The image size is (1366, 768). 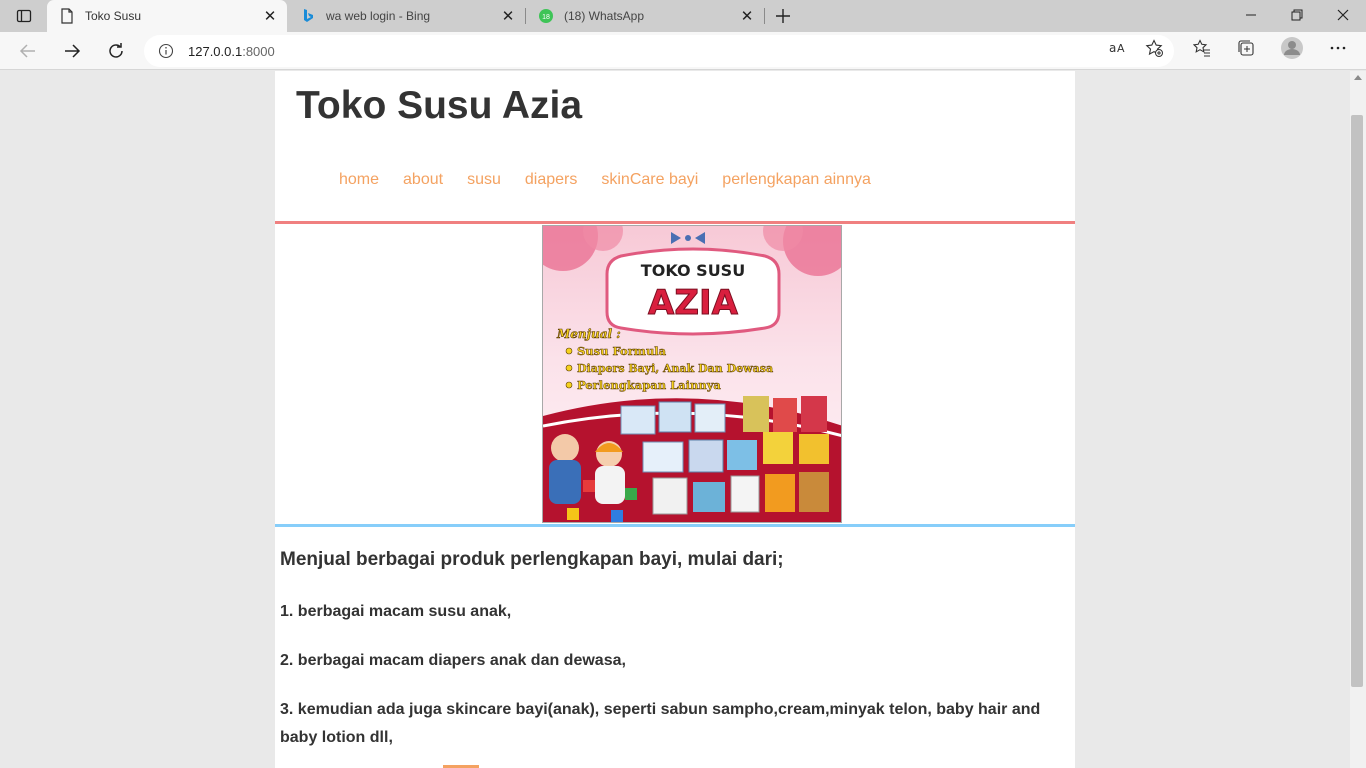 What do you see at coordinates (796, 180) in the screenshot?
I see `menu-perlengkapan: perlengkapan ainnya` at bounding box center [796, 180].